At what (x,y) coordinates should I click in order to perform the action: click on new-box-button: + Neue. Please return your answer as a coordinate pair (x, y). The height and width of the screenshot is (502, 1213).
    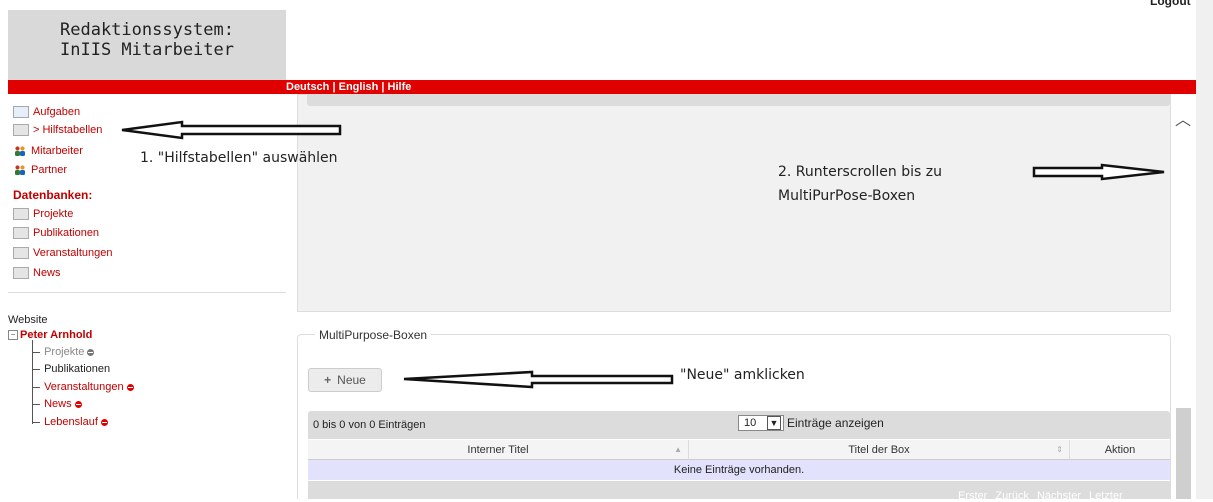
    Looking at the image, I should click on (345, 380).